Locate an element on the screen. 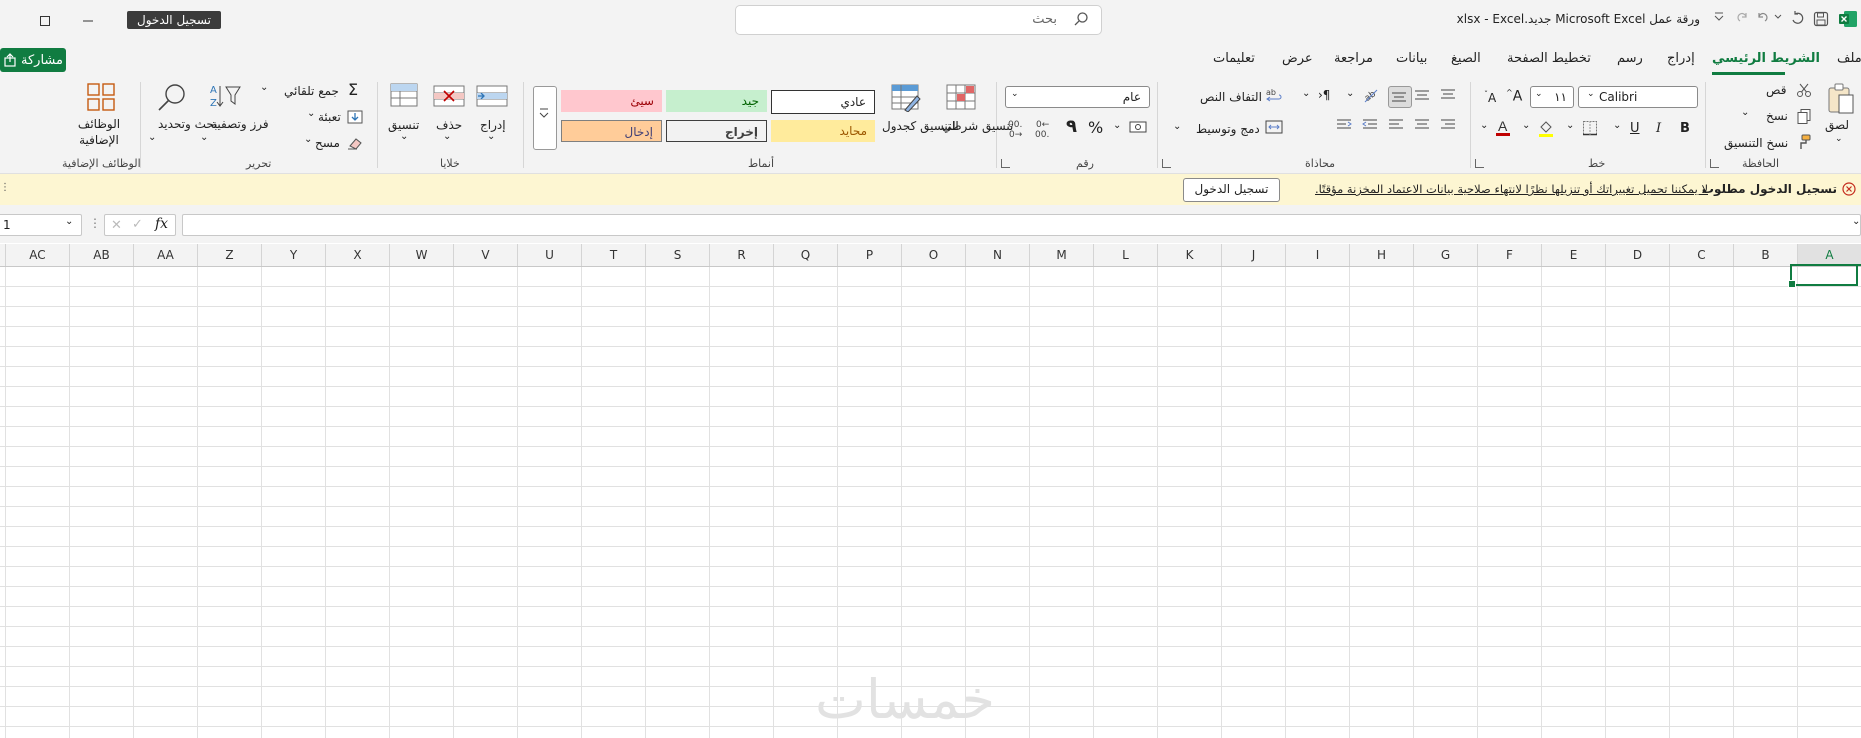  tab-formulas: الصيغ is located at coordinates (1466, 58).